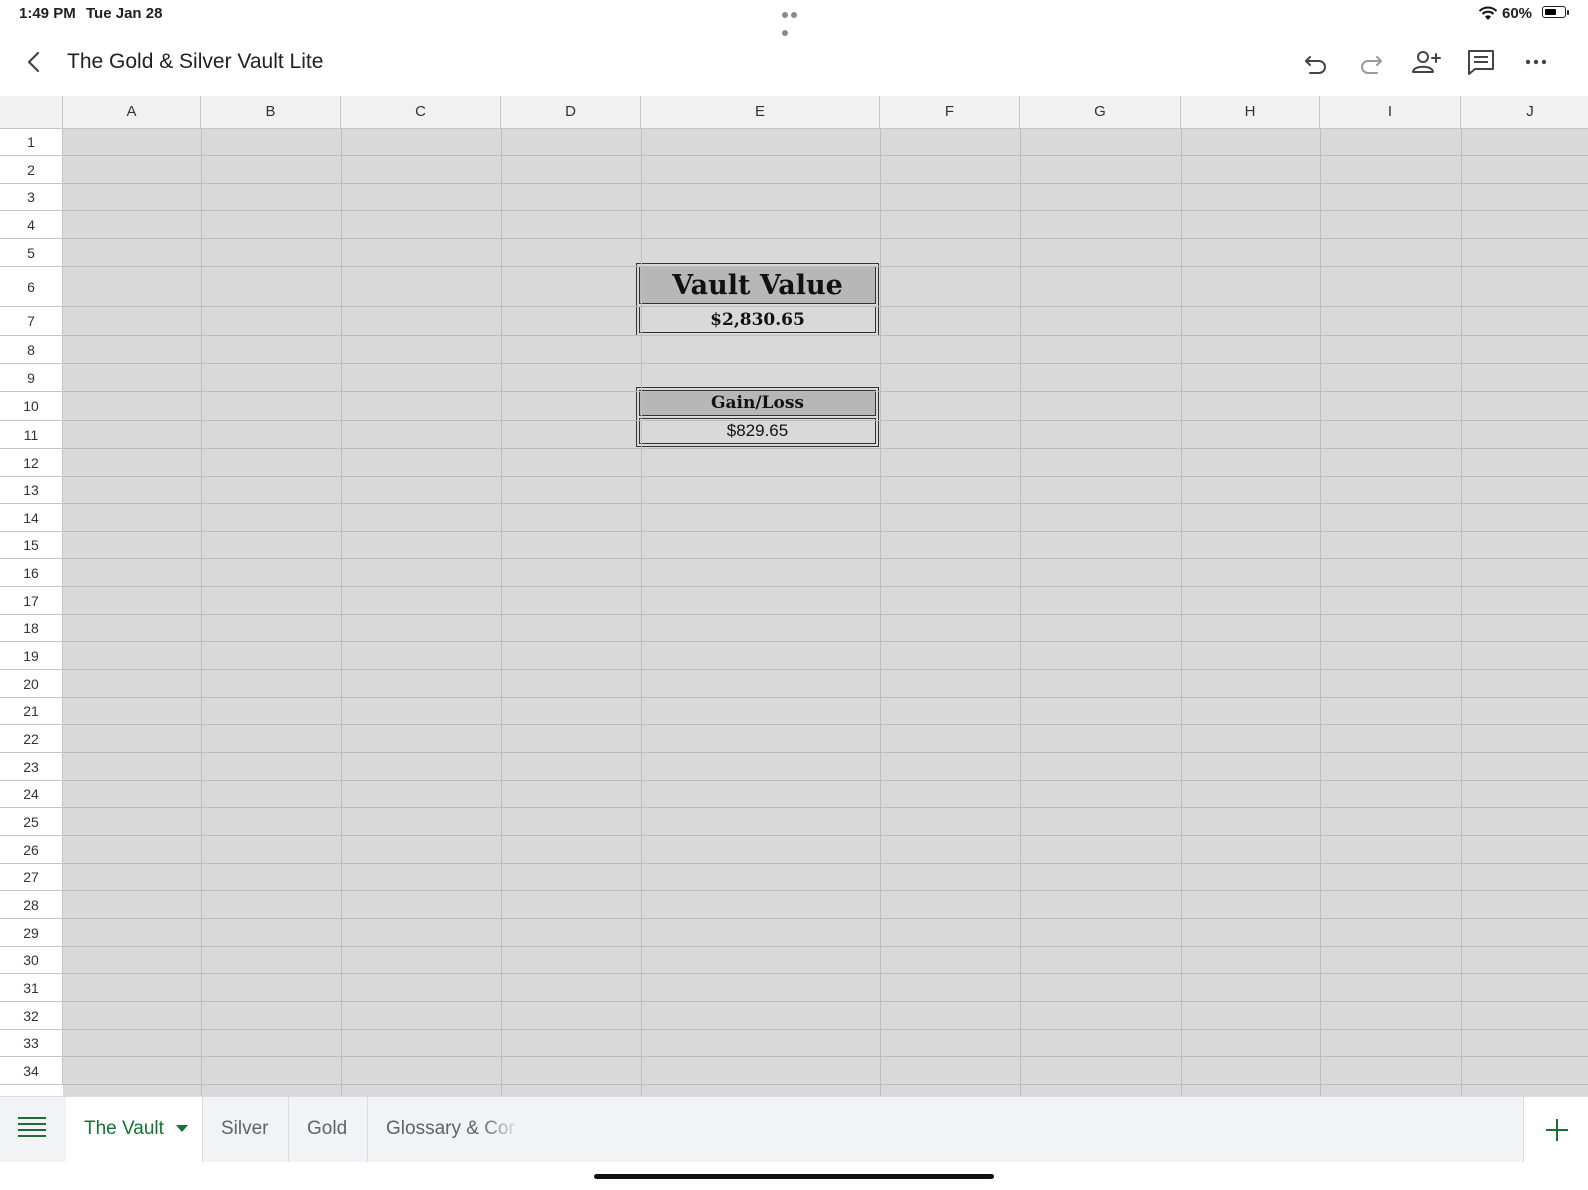 This screenshot has width=1588, height=1190. What do you see at coordinates (31, 253) in the screenshot?
I see `row-header-5: 5` at bounding box center [31, 253].